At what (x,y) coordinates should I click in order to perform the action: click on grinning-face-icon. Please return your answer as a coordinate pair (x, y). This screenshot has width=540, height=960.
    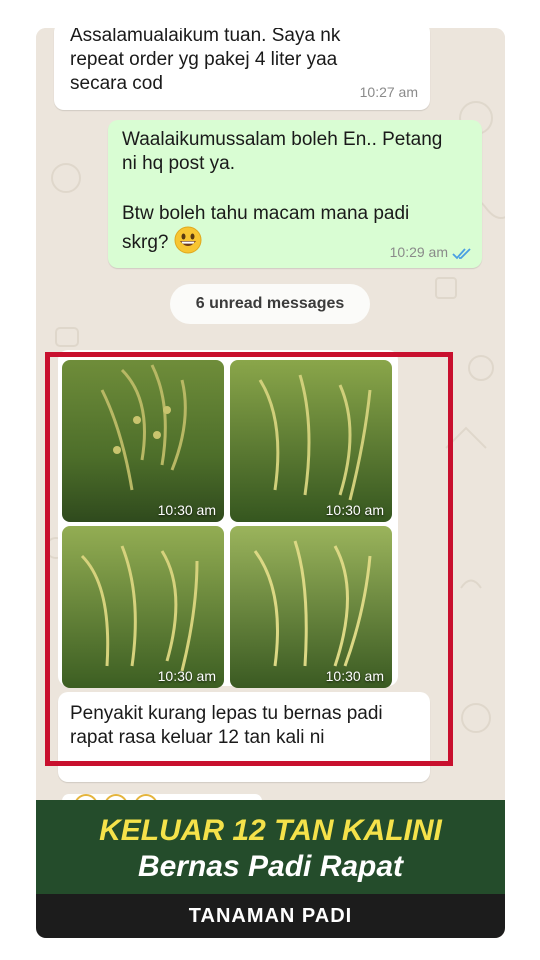
    Looking at the image, I should click on (188, 243).